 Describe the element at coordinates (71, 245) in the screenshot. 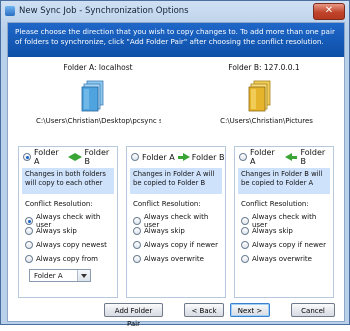

I see `option-label: Always copy newest` at that location.